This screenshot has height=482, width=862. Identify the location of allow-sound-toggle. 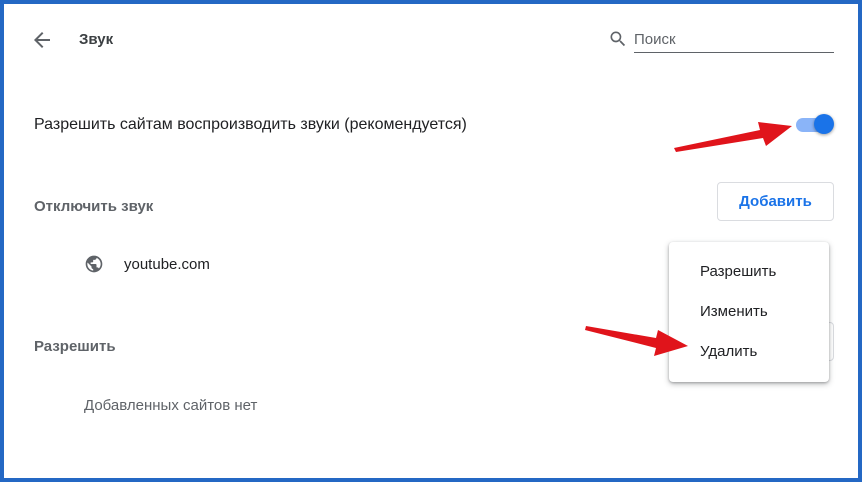
(814, 124).